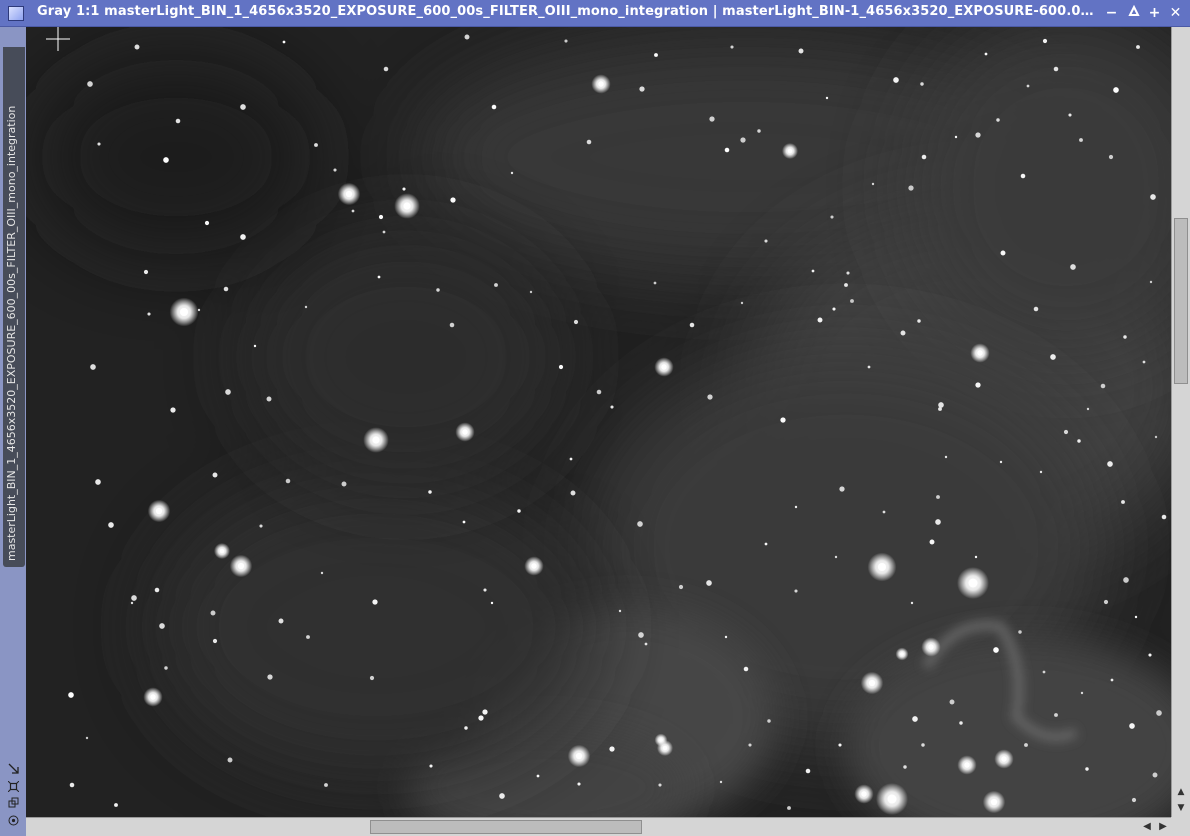 The width and height of the screenshot is (1190, 836). What do you see at coordinates (16, 13) in the screenshot?
I see `image-window-icon` at bounding box center [16, 13].